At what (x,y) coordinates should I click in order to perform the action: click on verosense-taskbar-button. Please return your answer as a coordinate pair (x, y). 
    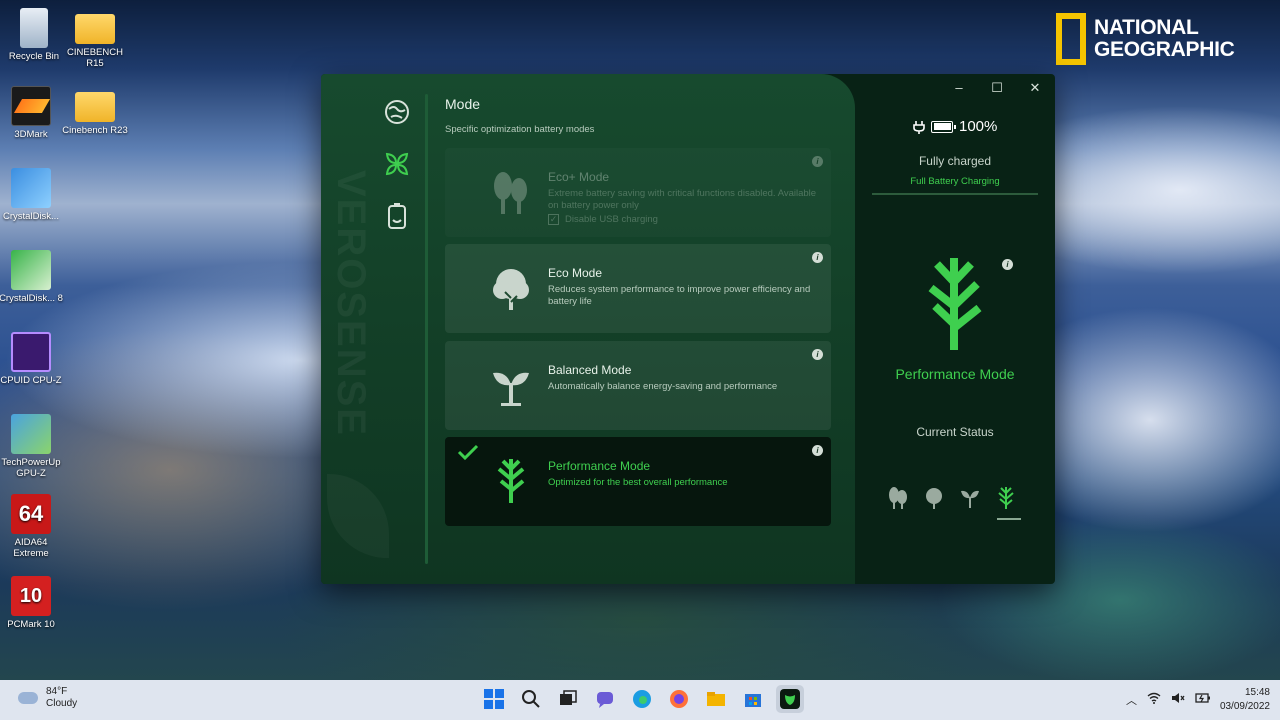
    Looking at the image, I should click on (790, 699).